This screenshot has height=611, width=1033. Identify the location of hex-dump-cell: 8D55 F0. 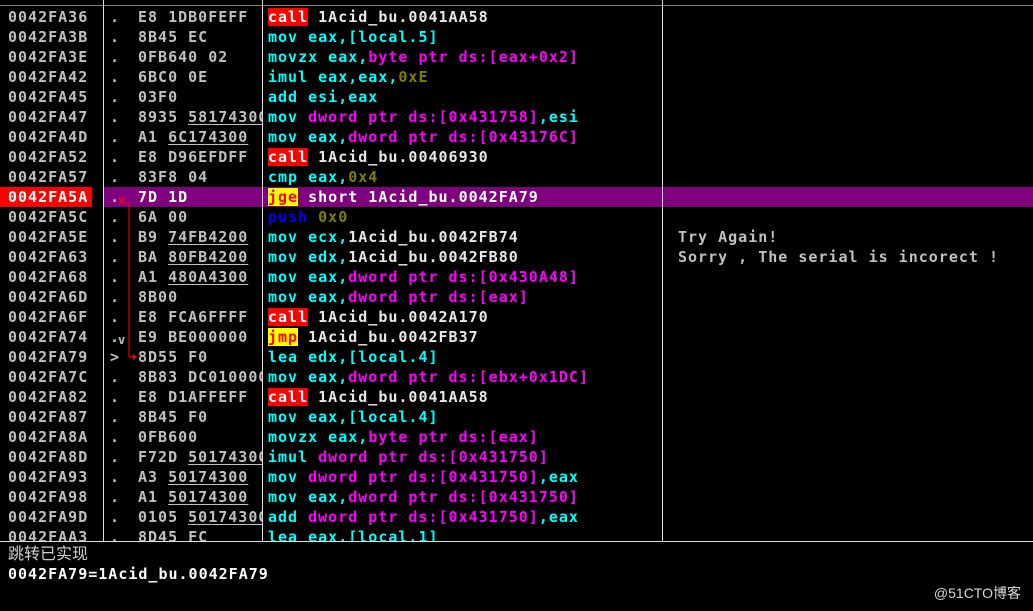
(200, 357).